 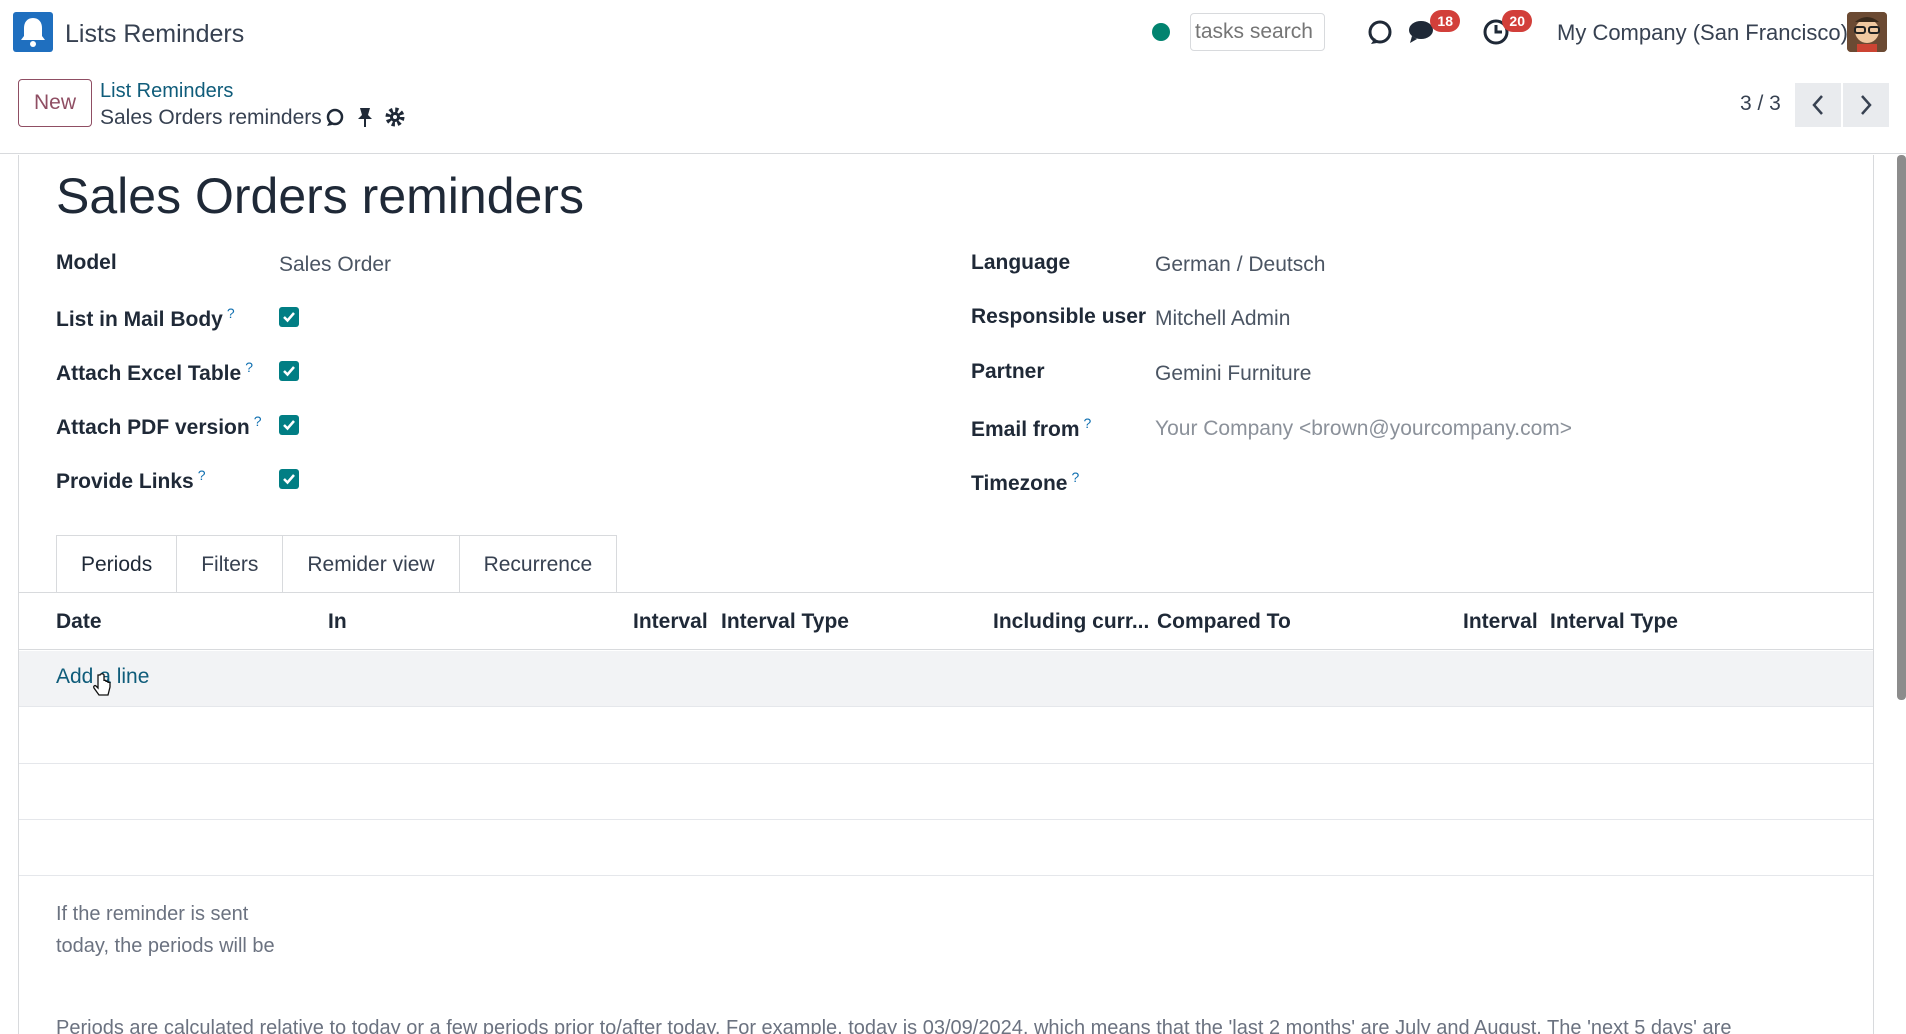 What do you see at coordinates (785, 622) in the screenshot?
I see `column-header-interval-type: Interval Type` at bounding box center [785, 622].